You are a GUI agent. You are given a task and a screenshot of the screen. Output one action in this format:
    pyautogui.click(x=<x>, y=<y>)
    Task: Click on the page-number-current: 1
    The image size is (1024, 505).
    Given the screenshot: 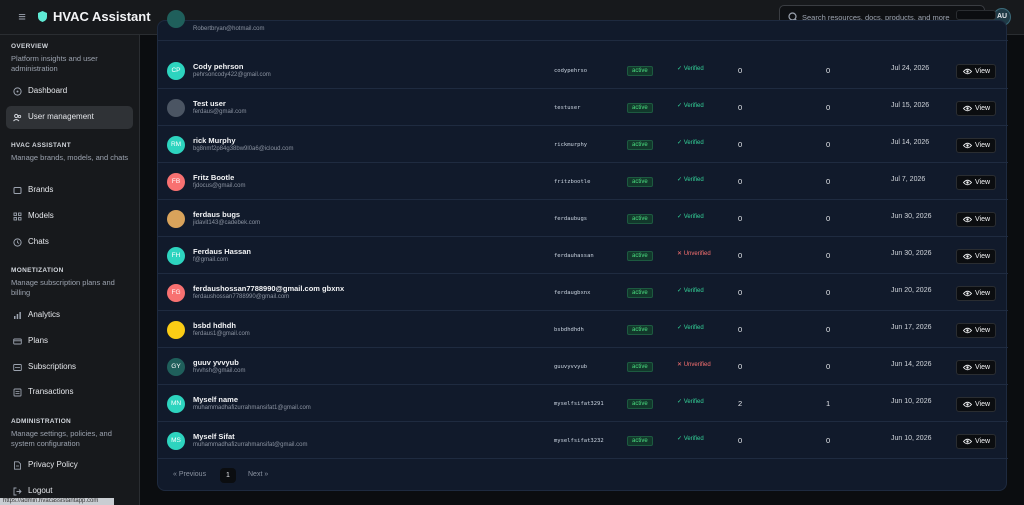 What is the action you would take?
    pyautogui.click(x=228, y=475)
    